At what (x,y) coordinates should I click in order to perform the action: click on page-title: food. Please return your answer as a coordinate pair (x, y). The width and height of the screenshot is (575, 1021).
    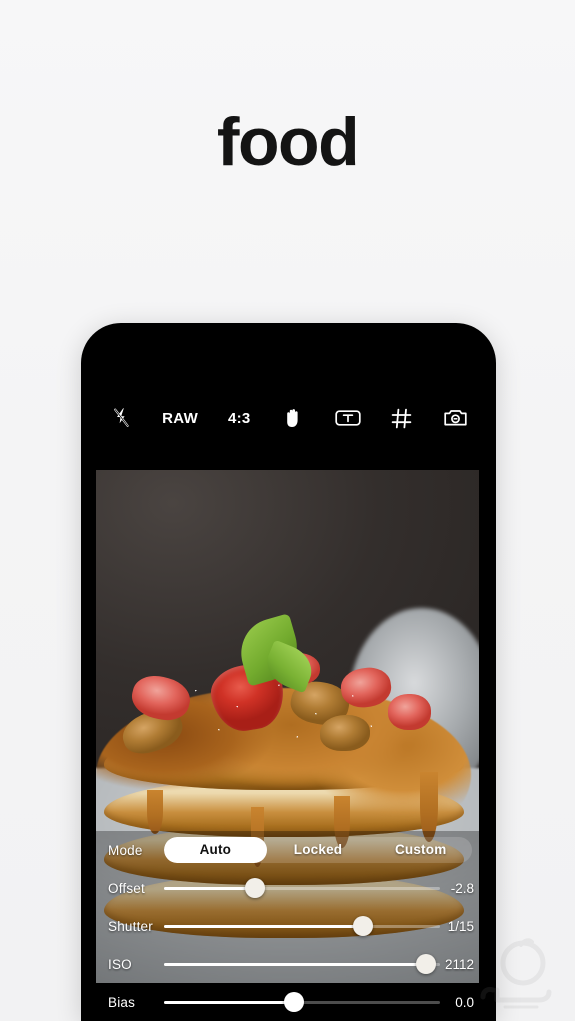
    Looking at the image, I should click on (288, 142).